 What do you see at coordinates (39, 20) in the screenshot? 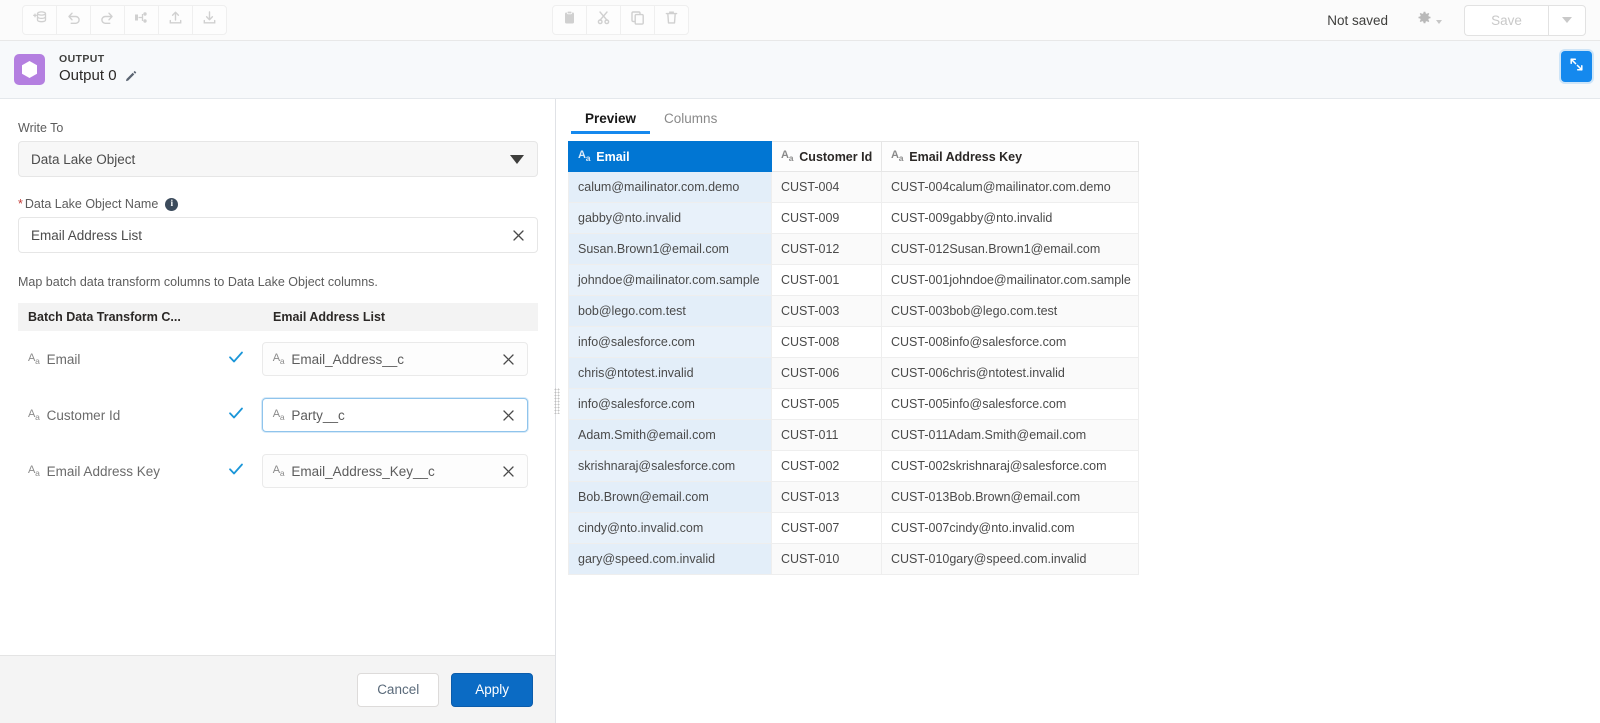
I see `add-object-button` at bounding box center [39, 20].